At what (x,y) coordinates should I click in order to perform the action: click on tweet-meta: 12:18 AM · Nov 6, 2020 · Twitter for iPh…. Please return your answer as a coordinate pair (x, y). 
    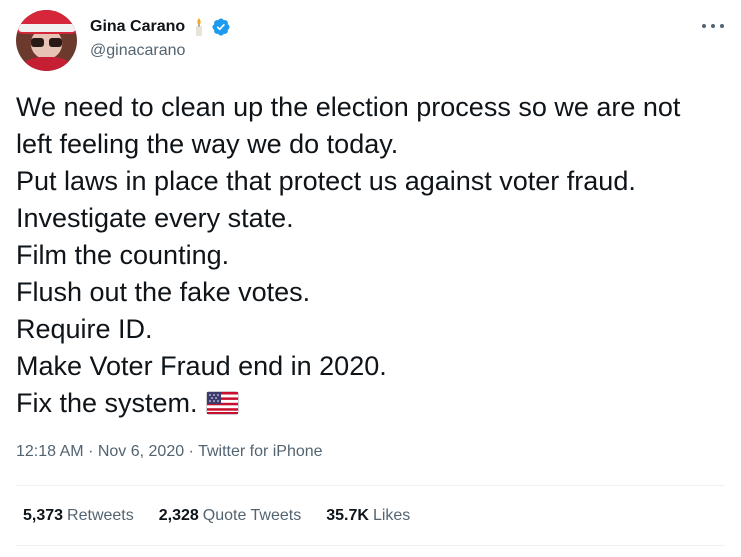
    Looking at the image, I should click on (169, 452).